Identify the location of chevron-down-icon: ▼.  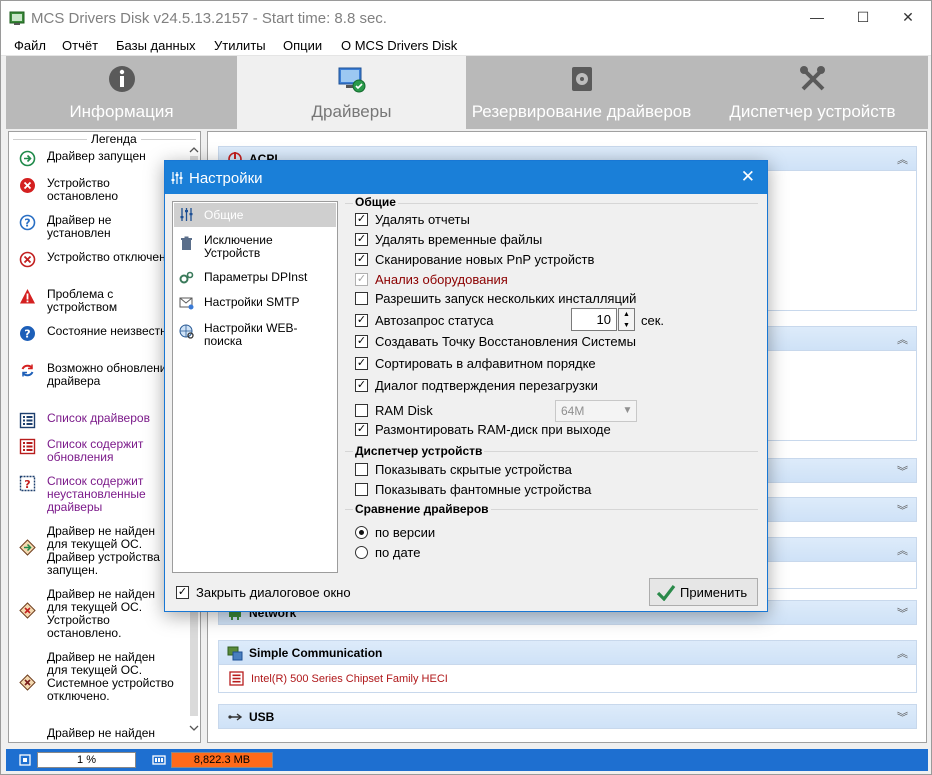
(627, 410).